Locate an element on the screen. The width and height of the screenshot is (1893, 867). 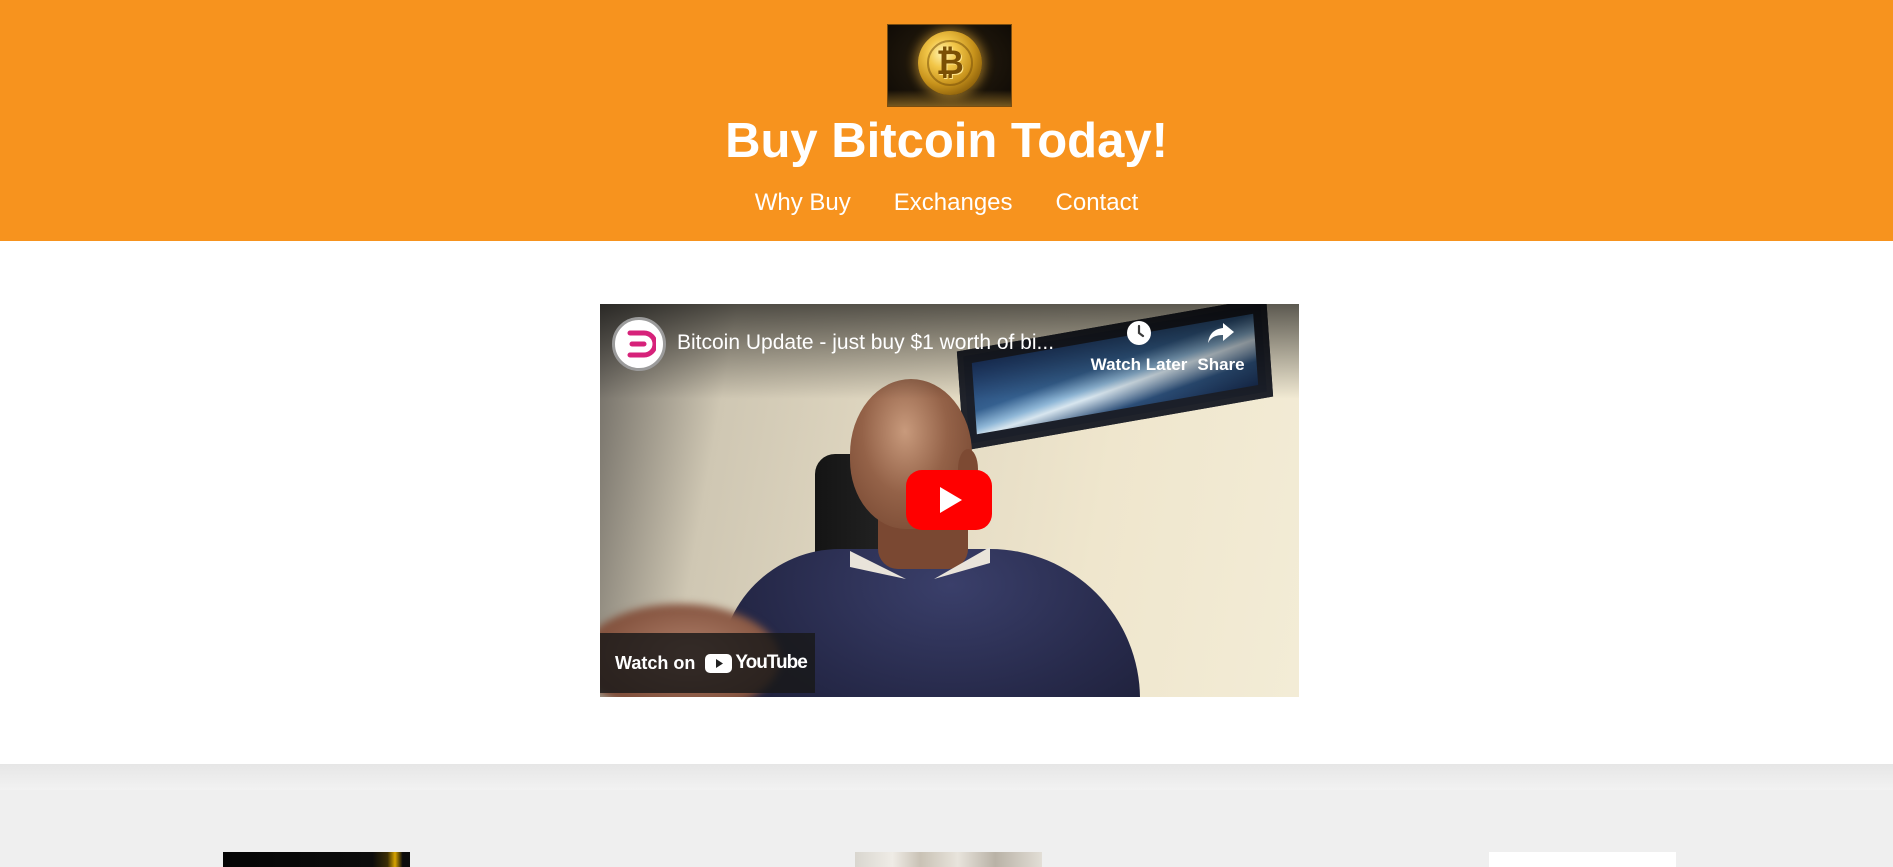
youtube-logo: YouTube is located at coordinates (756, 663).